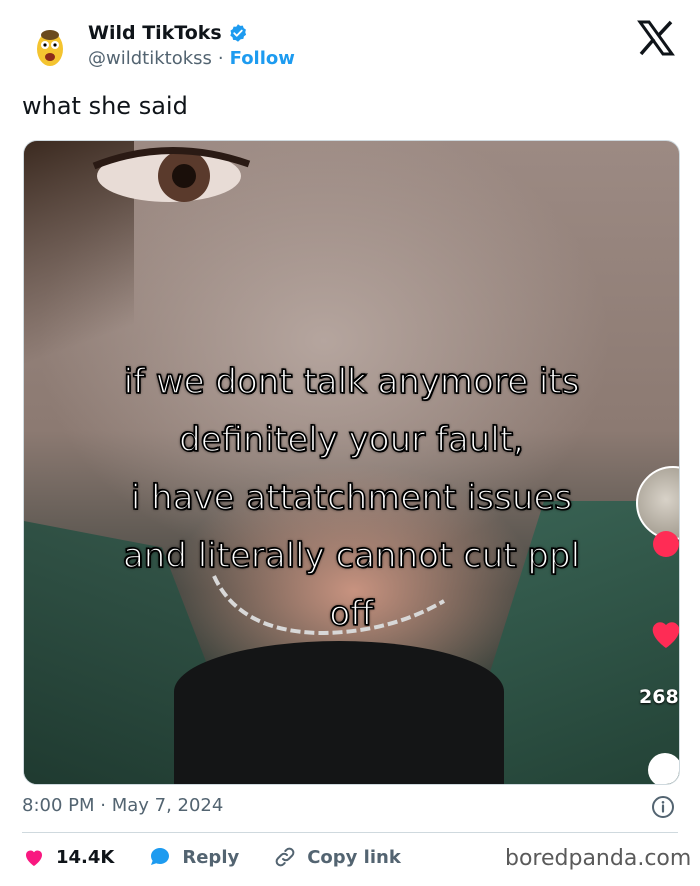 This screenshot has width=700, height=886. Describe the element at coordinates (160, 856) in the screenshot. I see `reply-bubble-icon` at that location.